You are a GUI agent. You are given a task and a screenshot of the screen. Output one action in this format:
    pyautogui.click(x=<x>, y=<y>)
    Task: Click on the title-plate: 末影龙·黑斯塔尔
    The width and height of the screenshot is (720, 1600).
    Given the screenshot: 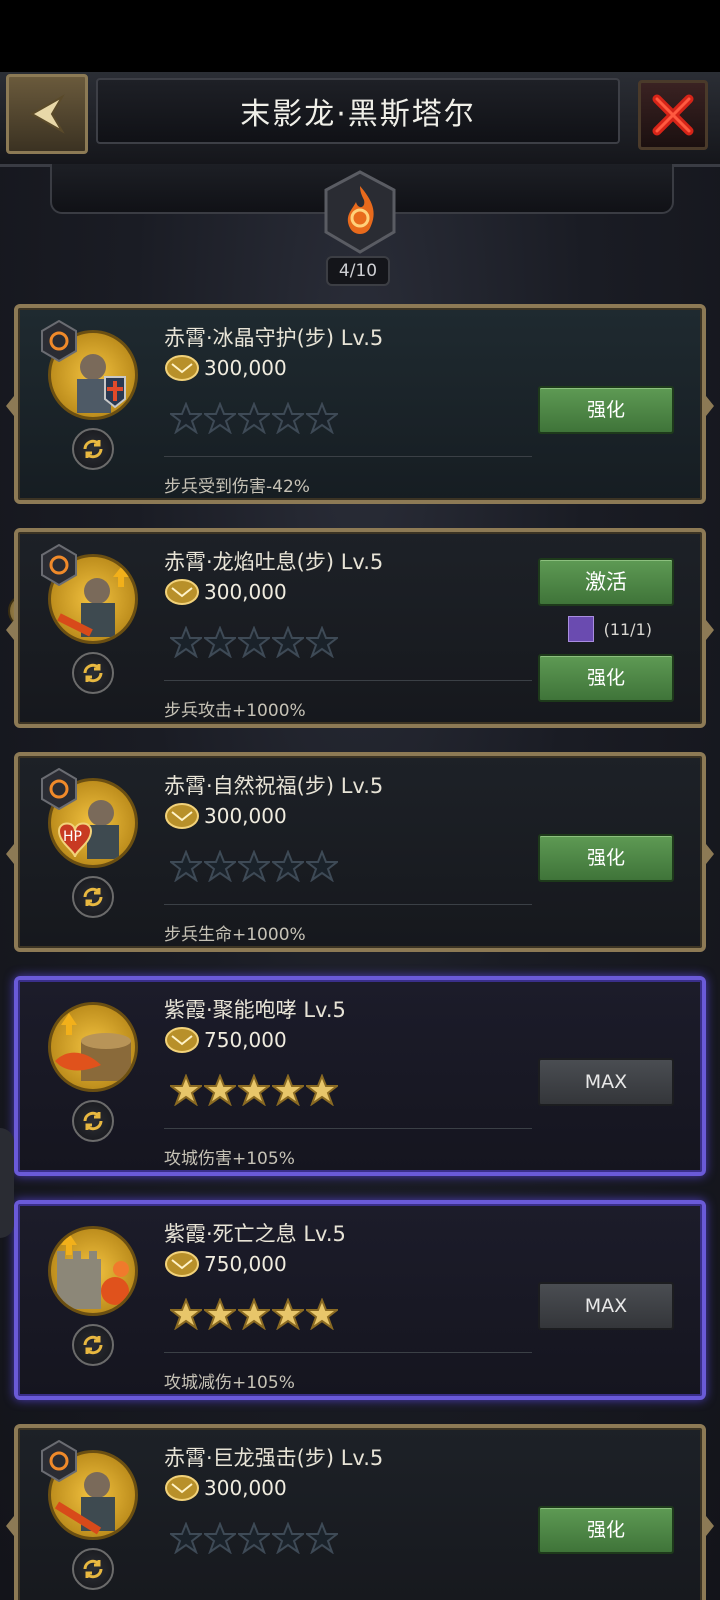 What is the action you would take?
    pyautogui.click(x=358, y=111)
    